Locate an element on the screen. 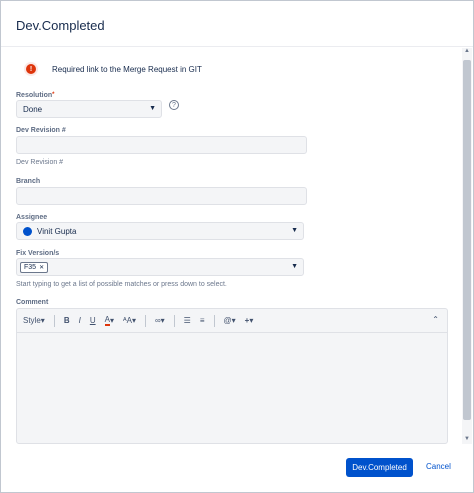 The width and height of the screenshot is (474, 493). link-button: ∞ ▾ is located at coordinates (160, 320).